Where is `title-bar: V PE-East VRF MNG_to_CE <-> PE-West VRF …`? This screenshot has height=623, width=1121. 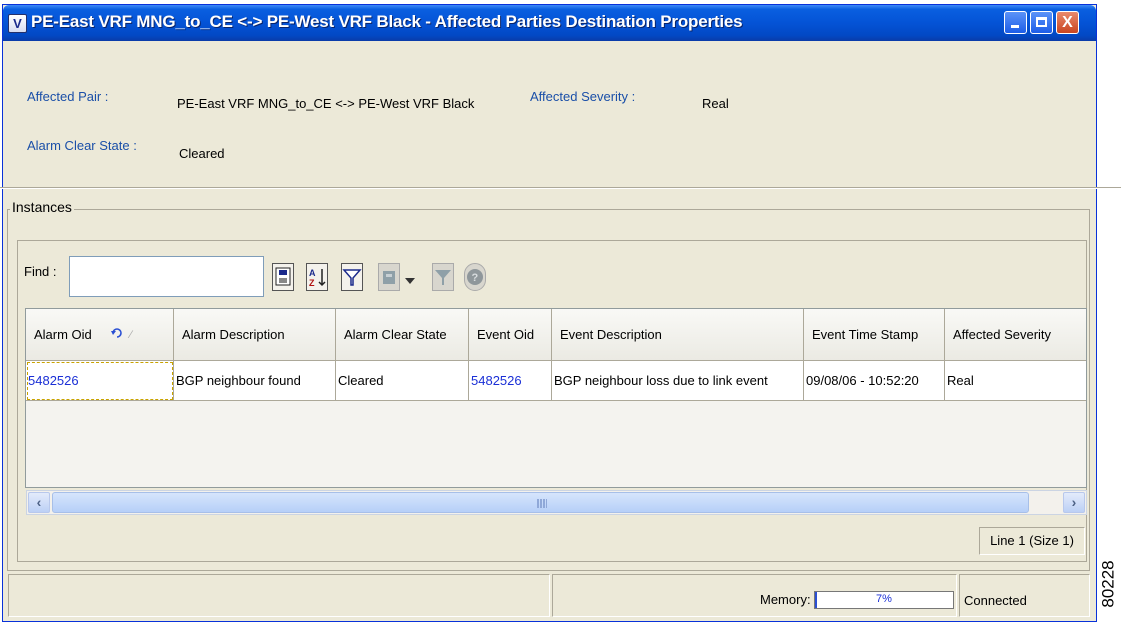
title-bar: V PE-East VRF MNG_to_CE <-> PE-West VRF … is located at coordinates (549, 23).